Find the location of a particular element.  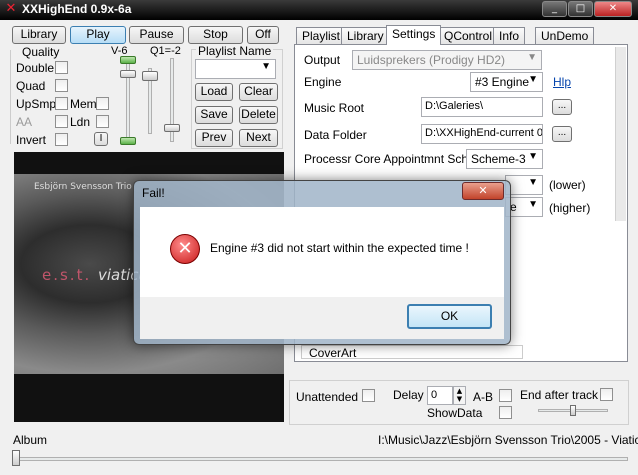

ab-checkbox is located at coordinates (505, 395).